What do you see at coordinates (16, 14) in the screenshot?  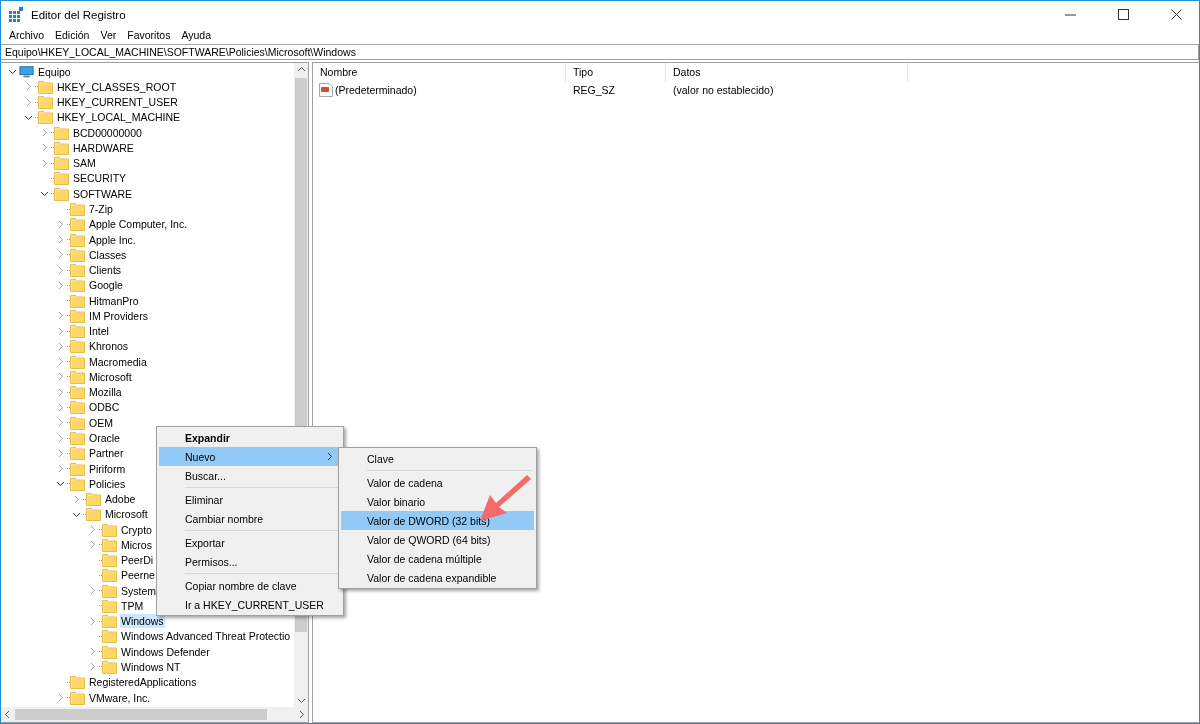 I see `app-icon` at bounding box center [16, 14].